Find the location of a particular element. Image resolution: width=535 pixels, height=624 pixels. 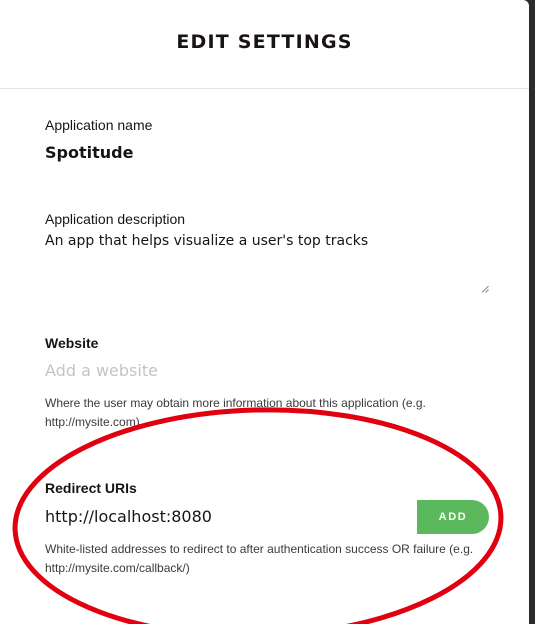

modal-header: EDIT SETTINGS is located at coordinates (264, 44).